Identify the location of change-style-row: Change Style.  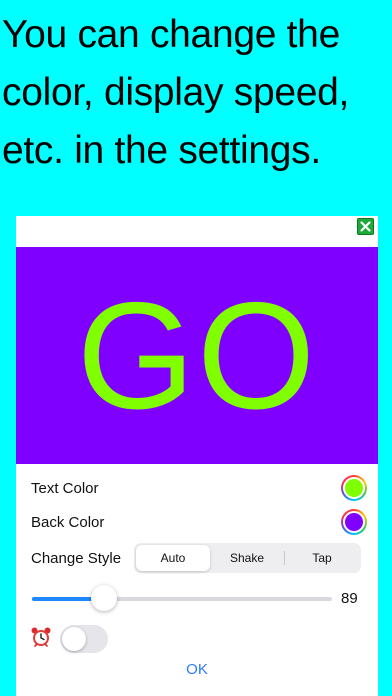
(86, 558).